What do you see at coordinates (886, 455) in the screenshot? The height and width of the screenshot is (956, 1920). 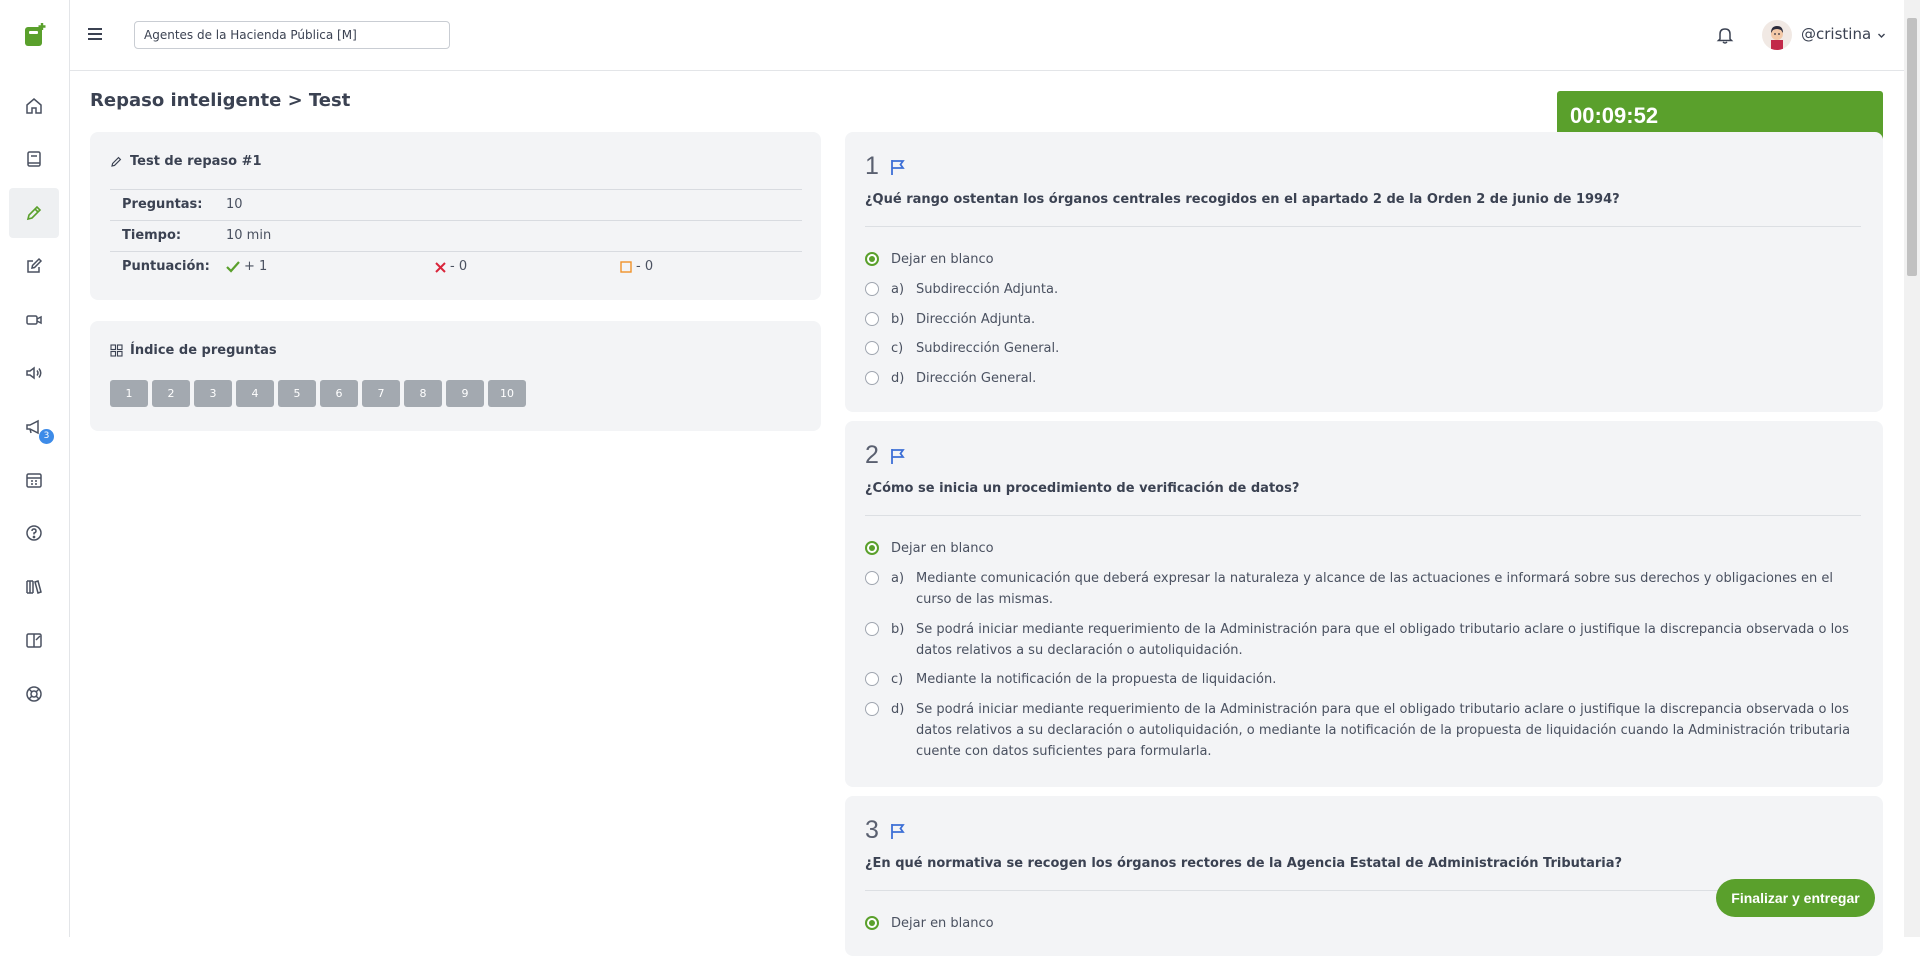 I see `question-number: 2` at bounding box center [886, 455].